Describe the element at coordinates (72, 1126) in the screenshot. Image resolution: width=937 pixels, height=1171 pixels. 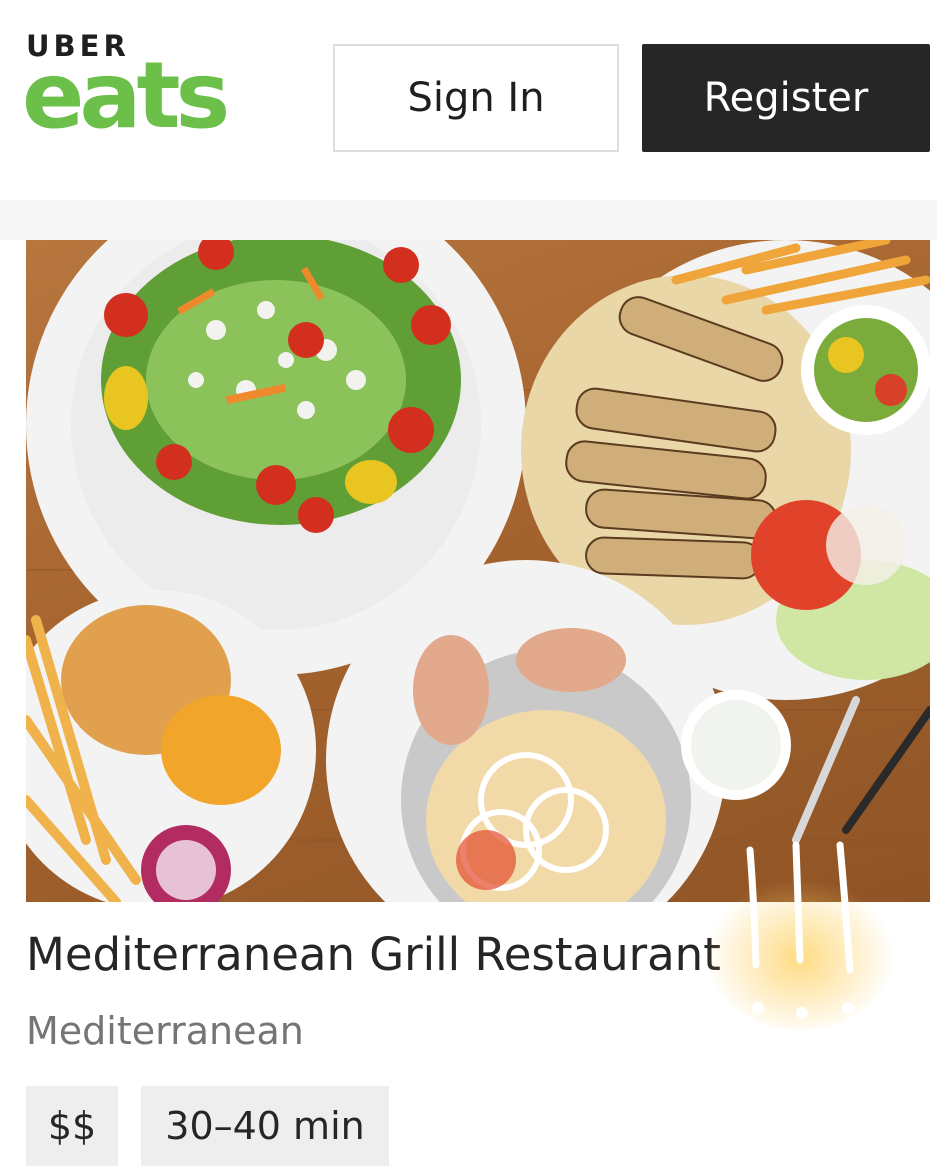
I see `price-range-badge: $$` at that location.